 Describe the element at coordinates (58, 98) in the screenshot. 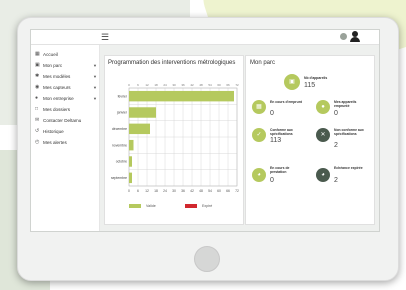

I see `sidebar-item-label: Mon entreprise` at that location.